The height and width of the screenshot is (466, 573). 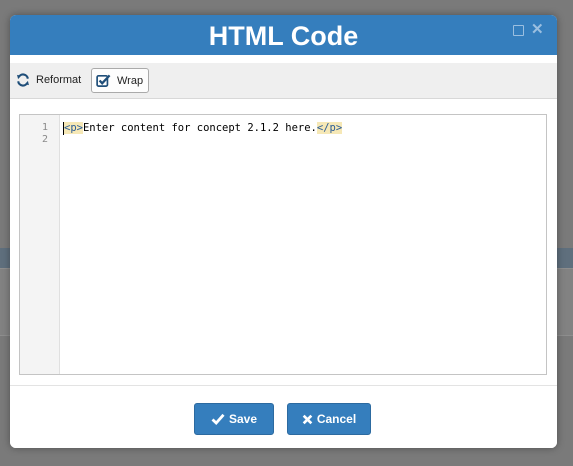 I want to click on cancel-button: Cancel, so click(x=329, y=419).